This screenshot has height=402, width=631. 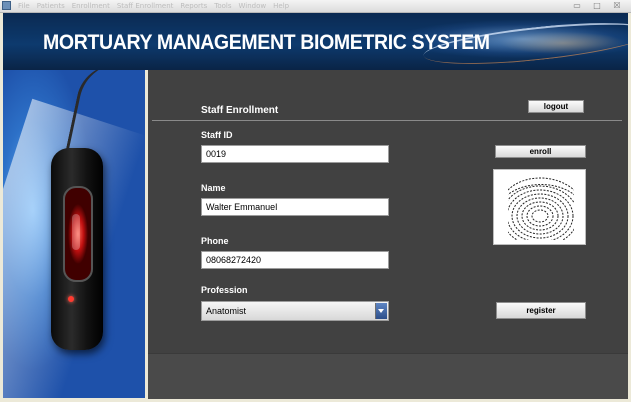 What do you see at coordinates (240, 110) in the screenshot?
I see `section-title: Staff Enrollment` at bounding box center [240, 110].